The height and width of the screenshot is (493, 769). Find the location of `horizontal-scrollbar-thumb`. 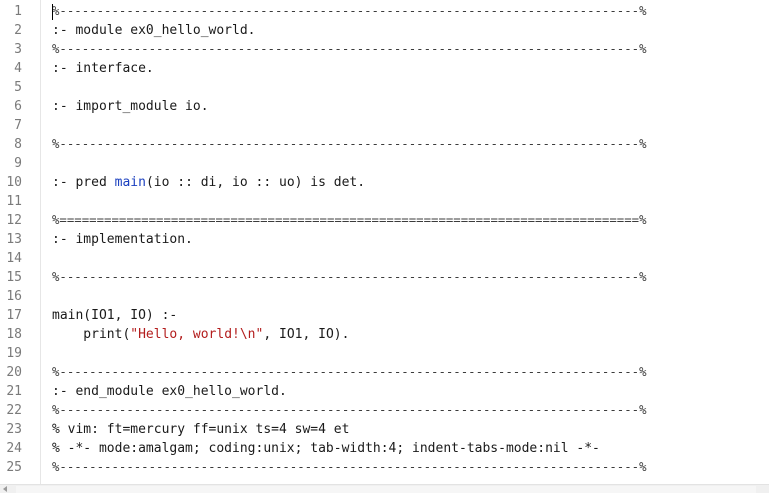

horizontal-scrollbar-thumb is located at coordinates (386, 489).